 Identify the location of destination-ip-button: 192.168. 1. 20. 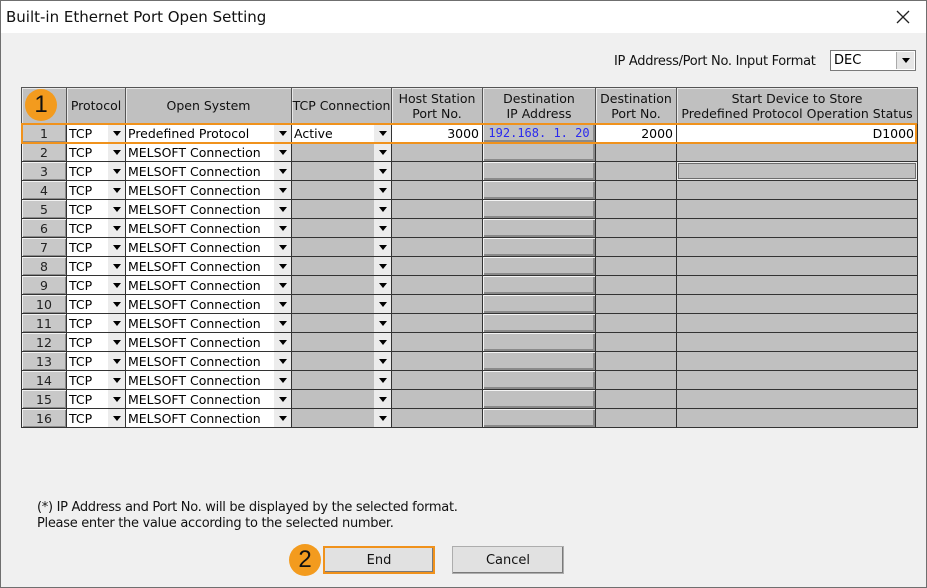
(539, 133).